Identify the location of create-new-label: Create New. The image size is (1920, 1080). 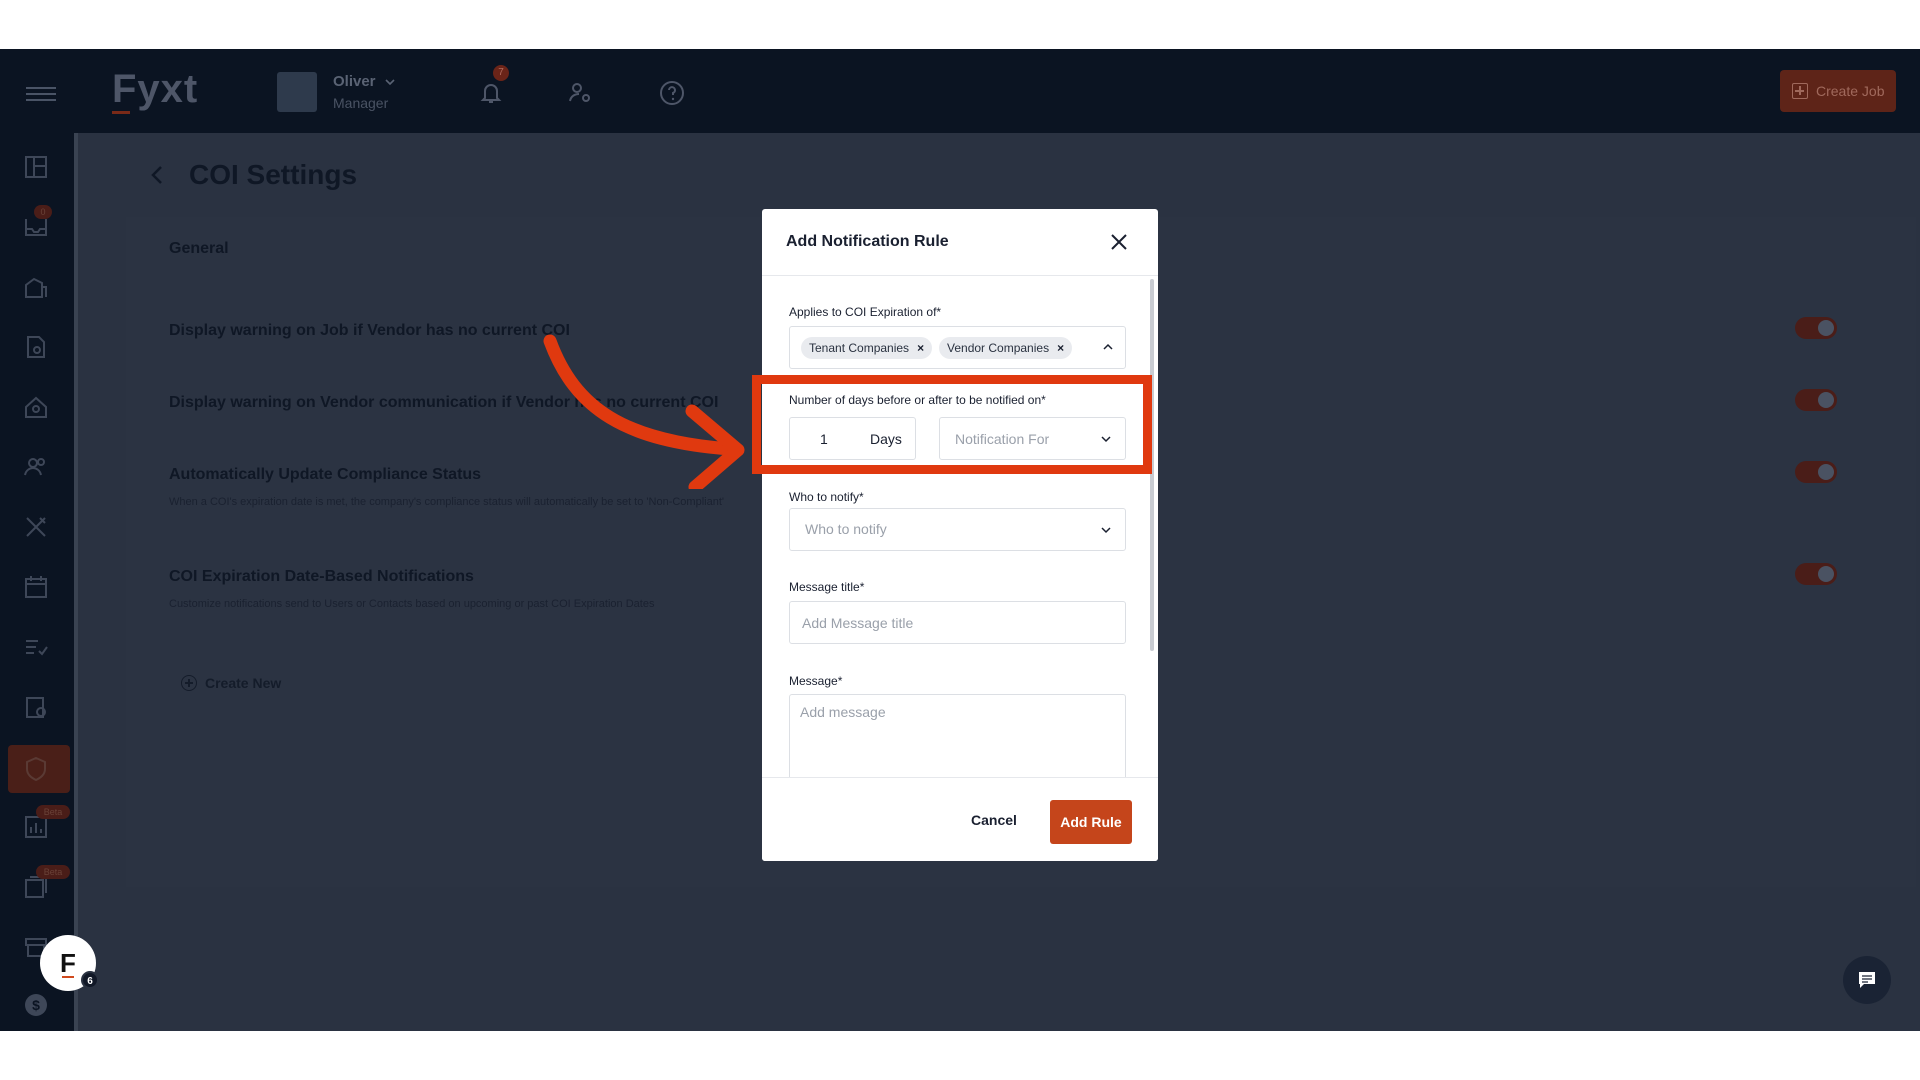
(243, 683).